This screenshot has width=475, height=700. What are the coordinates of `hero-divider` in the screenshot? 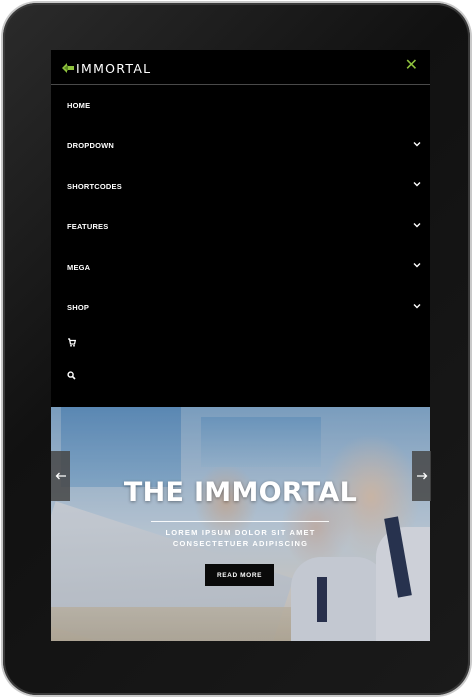 It's located at (240, 521).